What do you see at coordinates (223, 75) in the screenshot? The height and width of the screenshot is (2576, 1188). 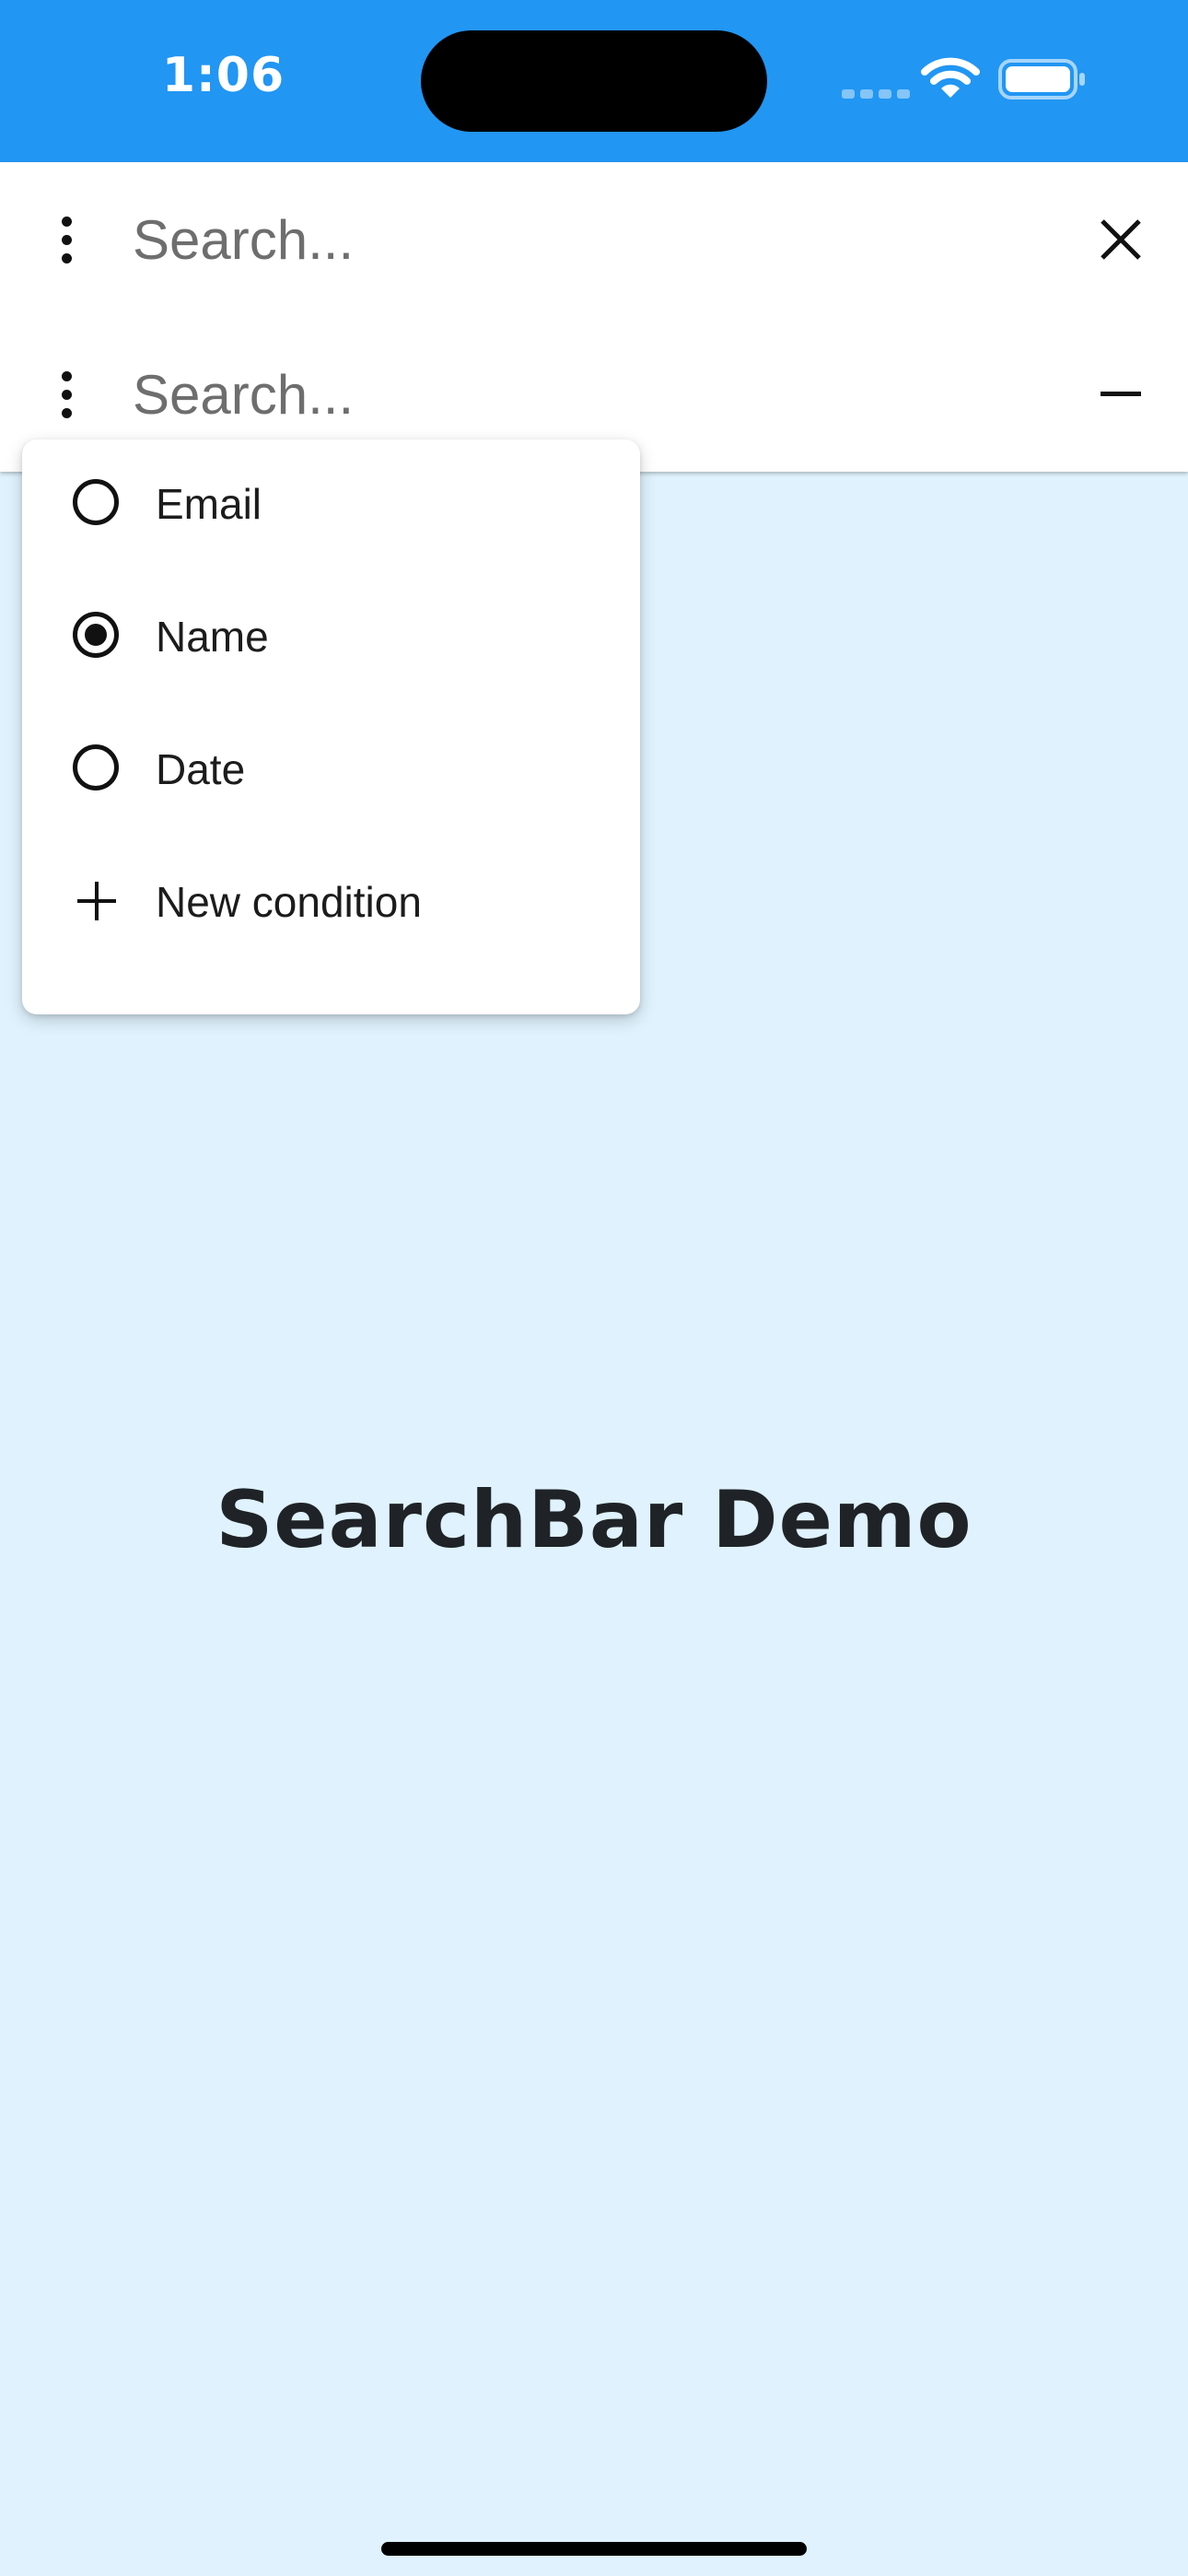 I see `status-time: 1:06` at bounding box center [223, 75].